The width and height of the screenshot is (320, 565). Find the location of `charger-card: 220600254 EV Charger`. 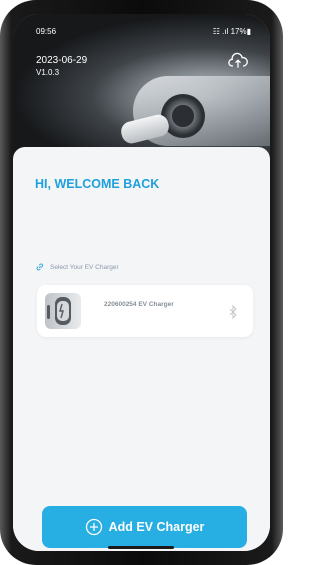

charger-card: 220600254 EV Charger is located at coordinates (145, 311).